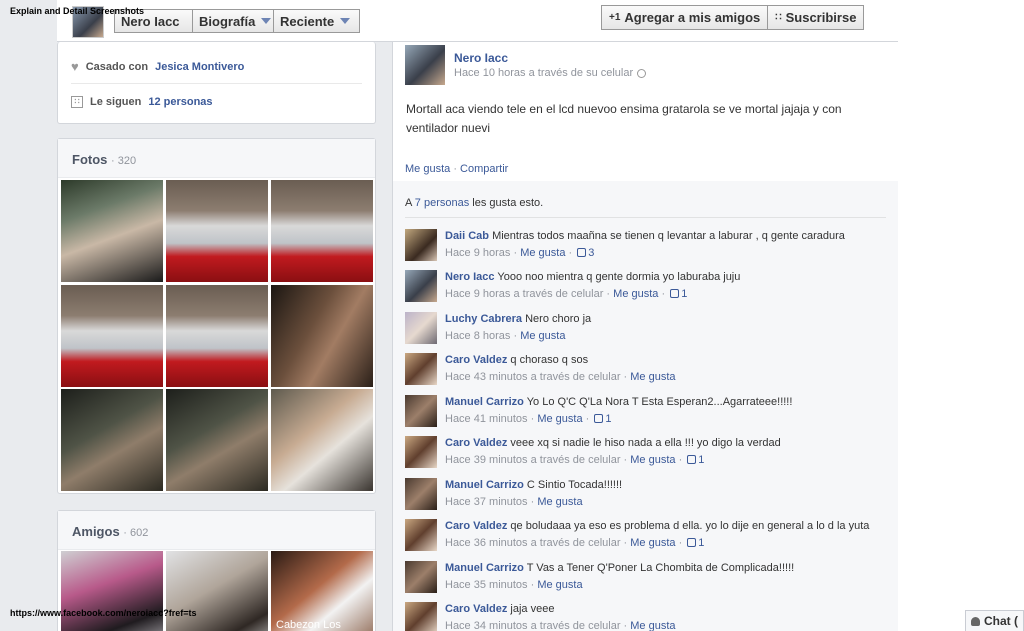 The height and width of the screenshot is (631, 1024). What do you see at coordinates (685, 17) in the screenshot?
I see `add-friend-button: +1 Agregar a mis amigos` at bounding box center [685, 17].